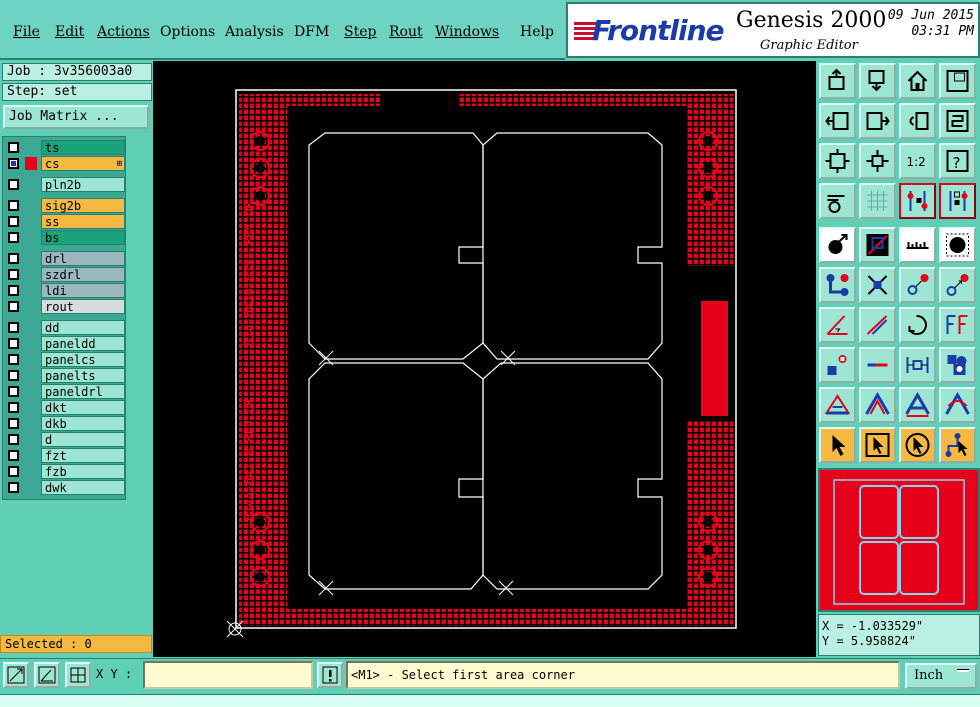 This screenshot has height=707, width=980. What do you see at coordinates (83, 327) in the screenshot?
I see `layer-name: dd` at bounding box center [83, 327].